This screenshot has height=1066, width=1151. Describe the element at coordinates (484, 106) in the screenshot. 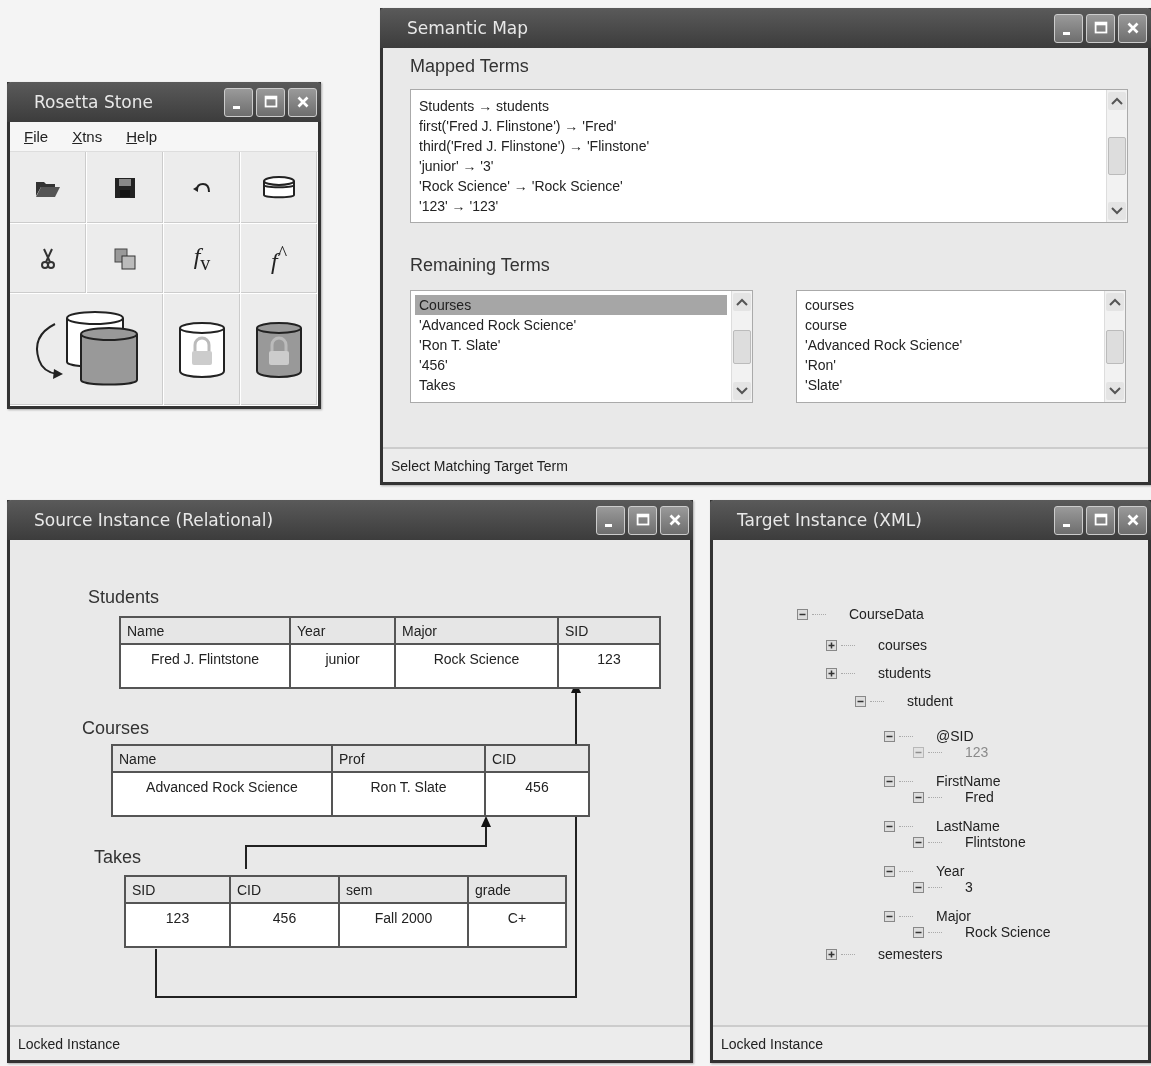

I see `mapped-term: Students → students` at that location.